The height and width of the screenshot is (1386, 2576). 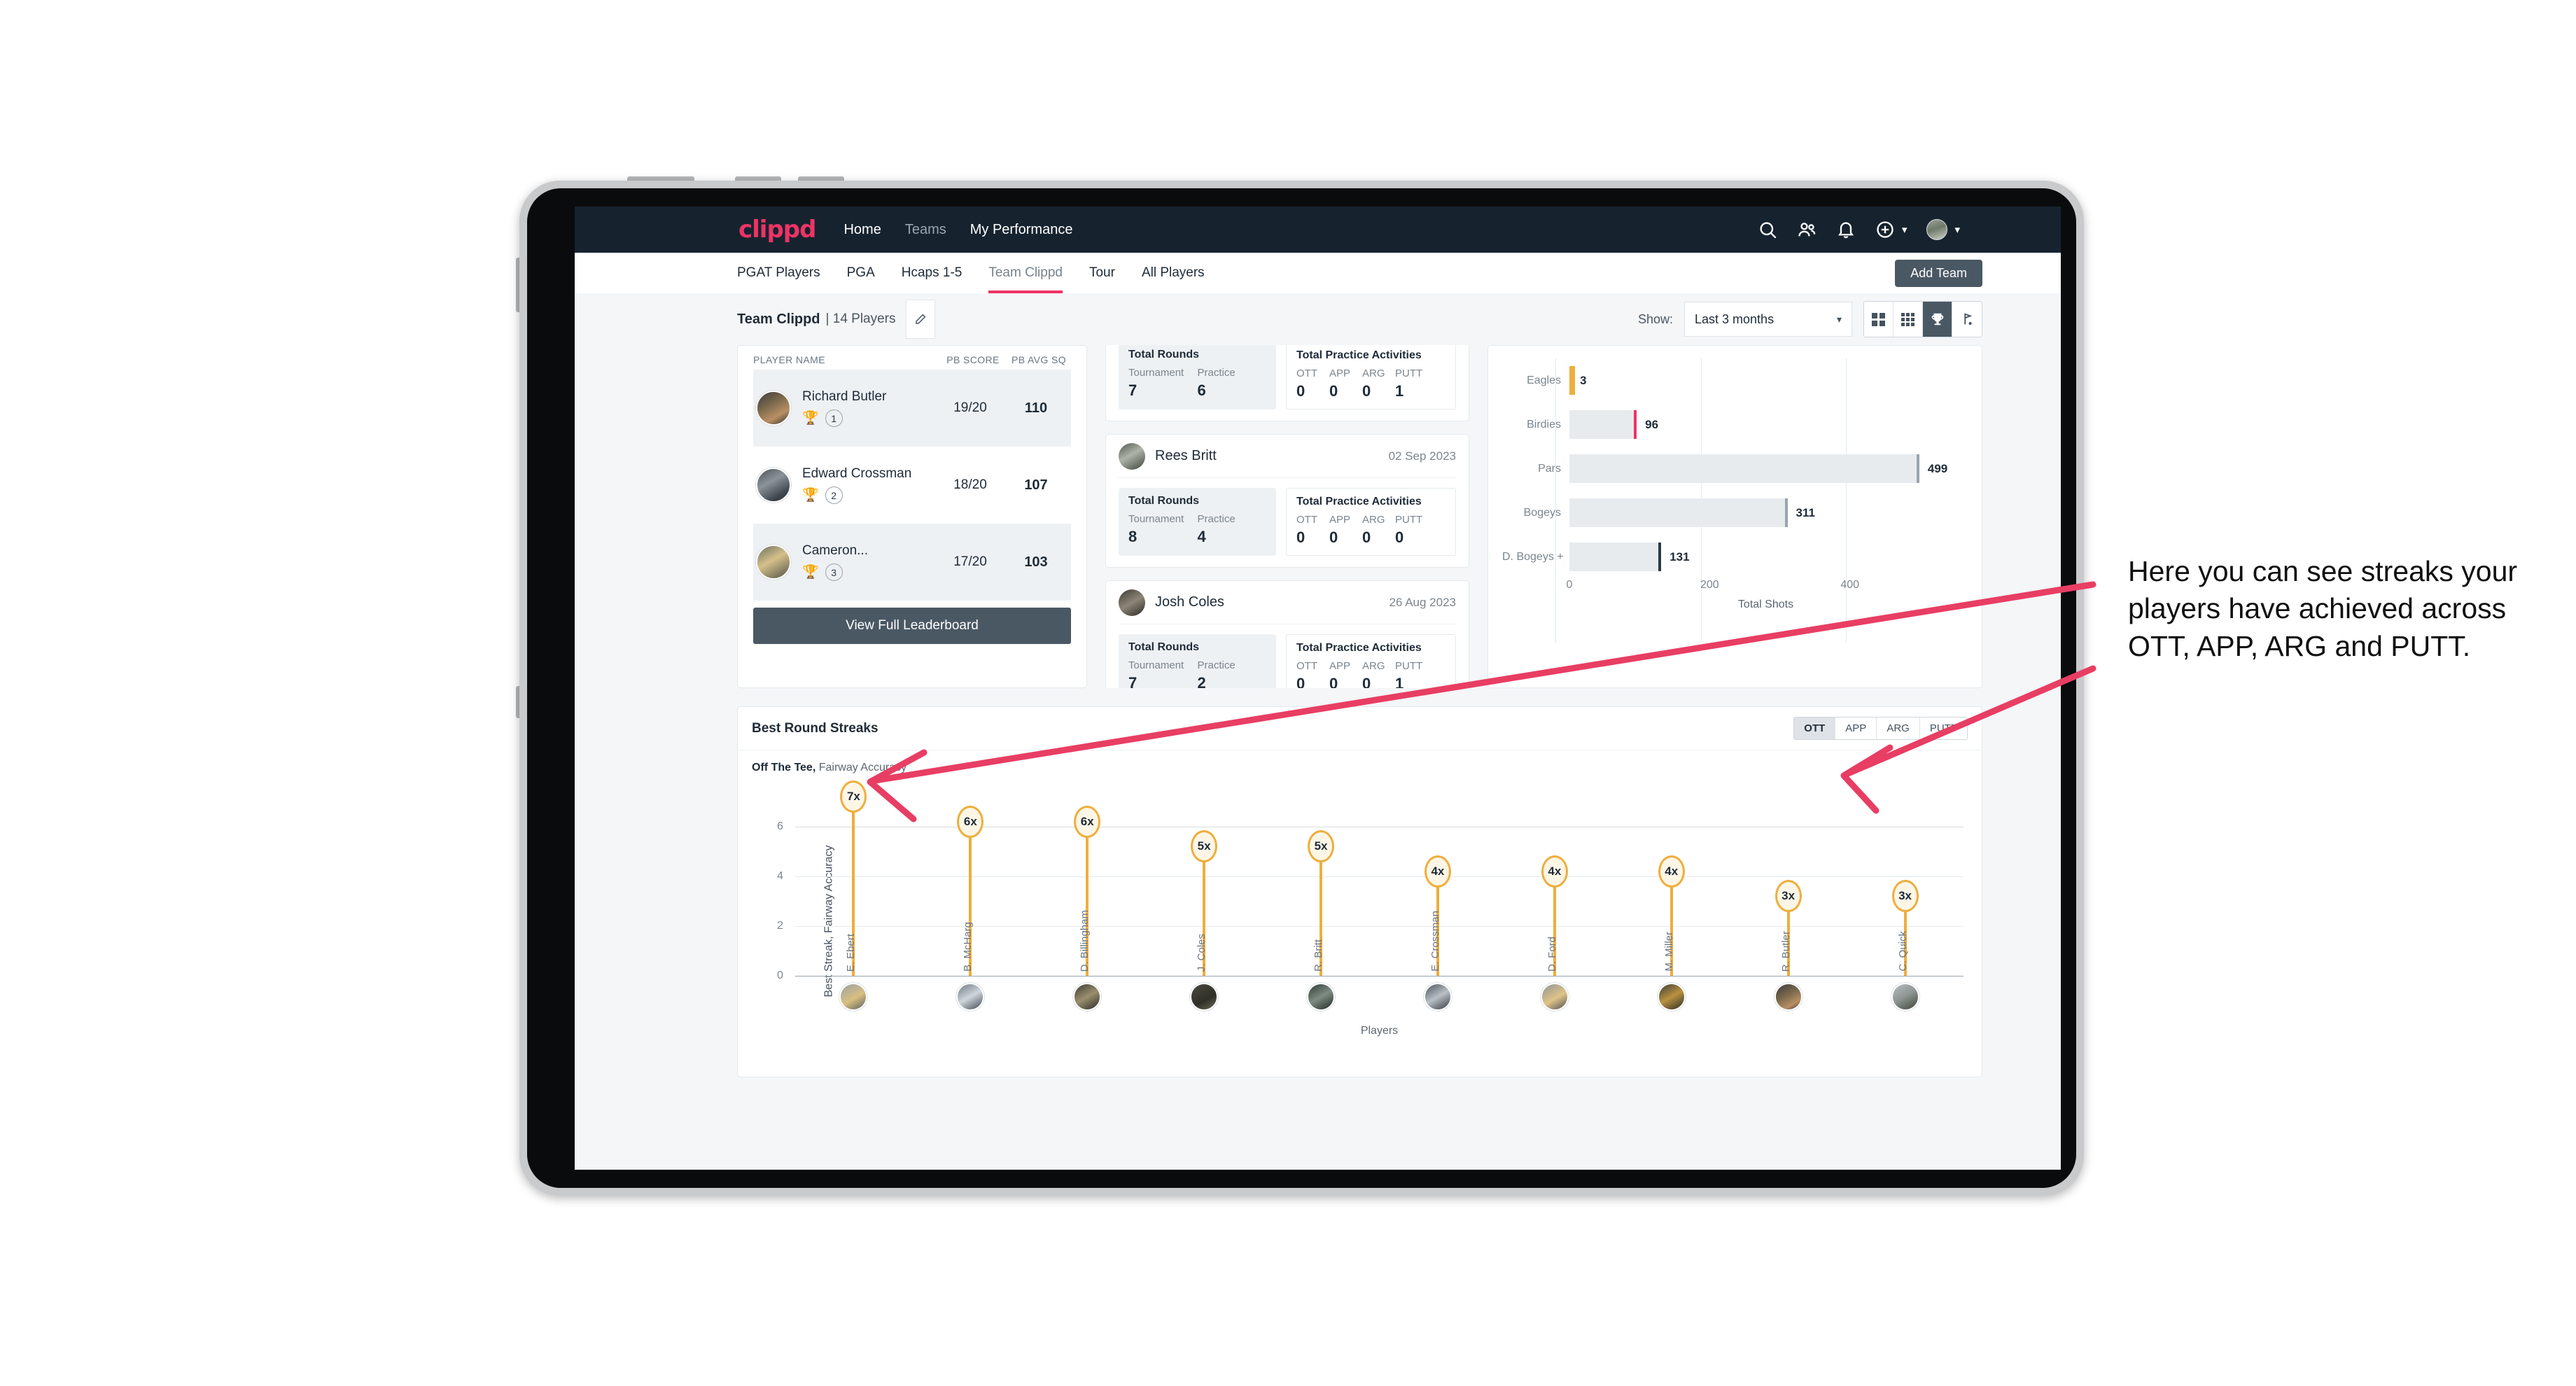 I want to click on tab-team-clippd: Team Clippd, so click(x=1025, y=273).